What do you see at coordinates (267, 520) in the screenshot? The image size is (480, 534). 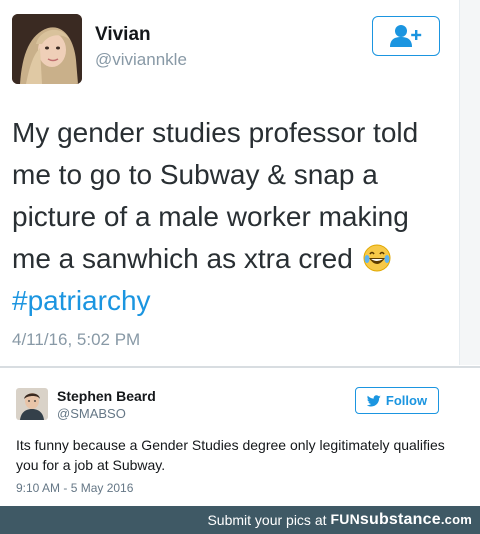 I see `footer-prefix: Submit your pics at` at bounding box center [267, 520].